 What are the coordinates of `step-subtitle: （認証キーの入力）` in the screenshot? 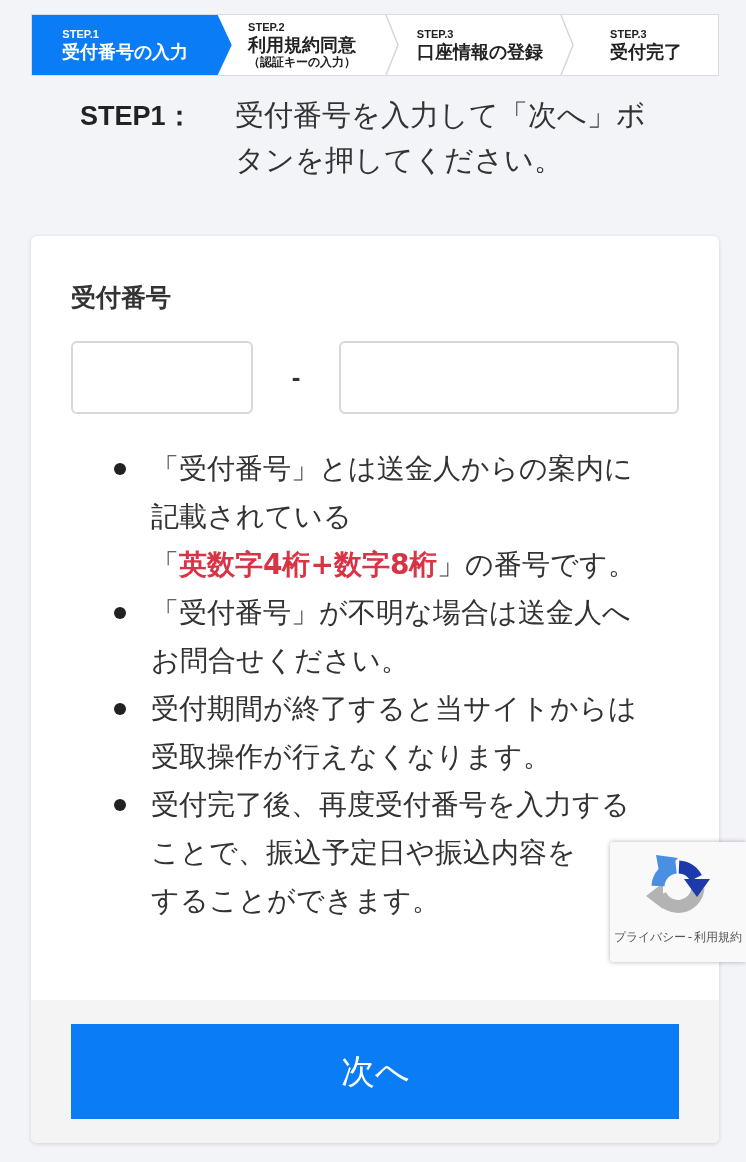 It's located at (302, 62).